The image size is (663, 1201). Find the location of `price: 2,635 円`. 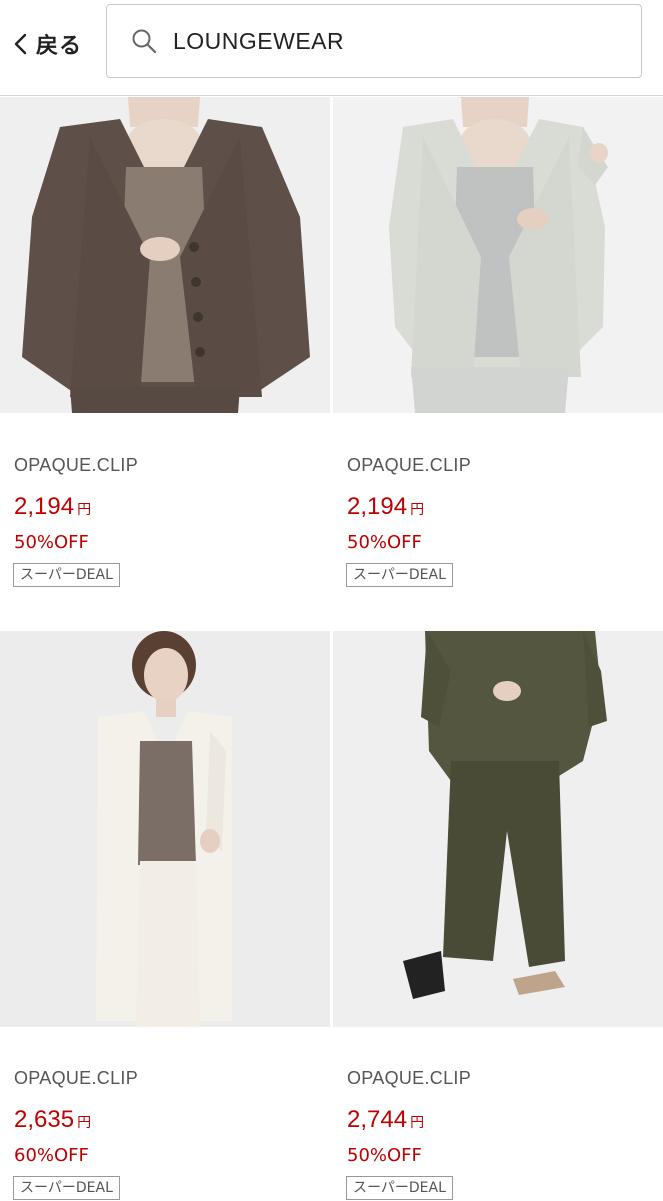

price: 2,635 円 is located at coordinates (52, 1120).